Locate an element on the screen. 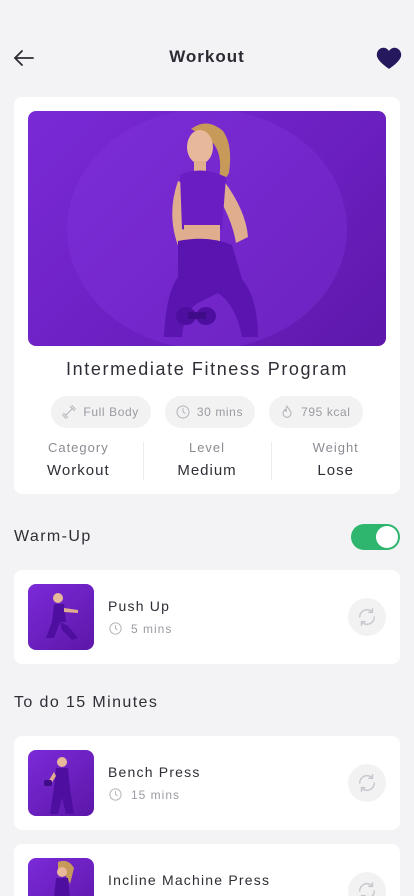  exercise-card-incline-machine-press: Incline Machine Press is located at coordinates (207, 870).